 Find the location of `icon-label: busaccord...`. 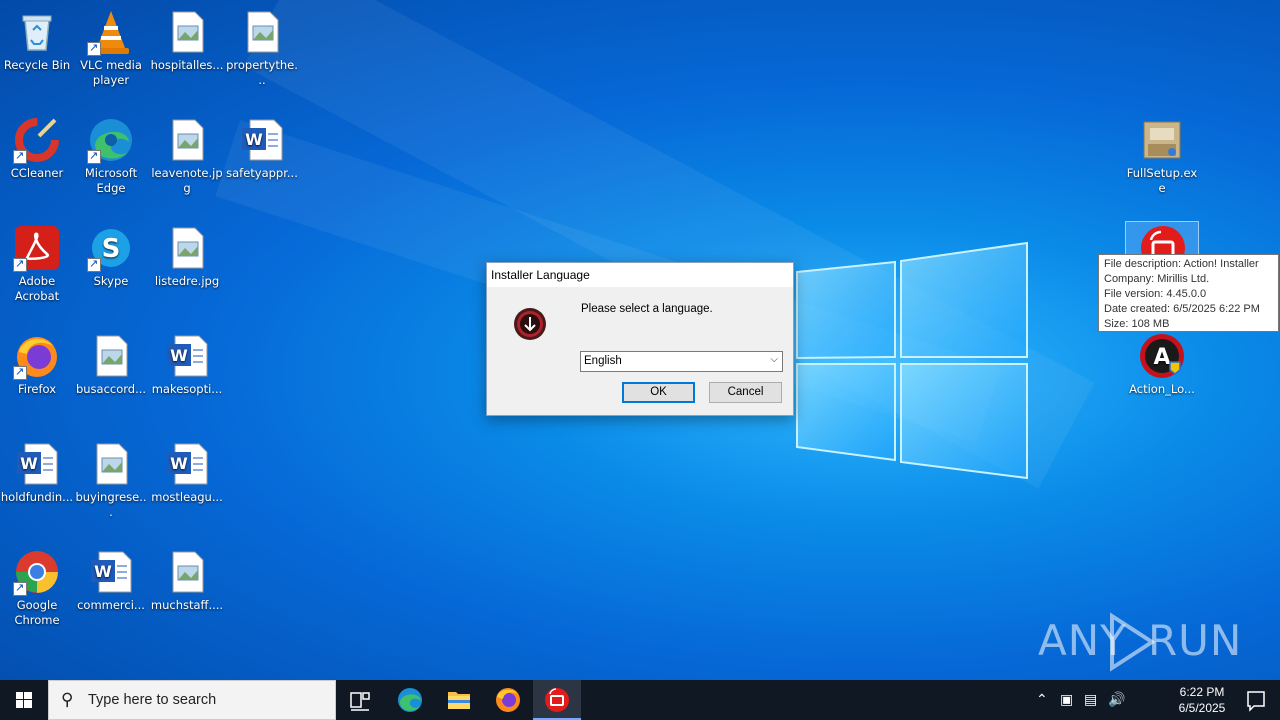

icon-label: busaccord... is located at coordinates (111, 389).